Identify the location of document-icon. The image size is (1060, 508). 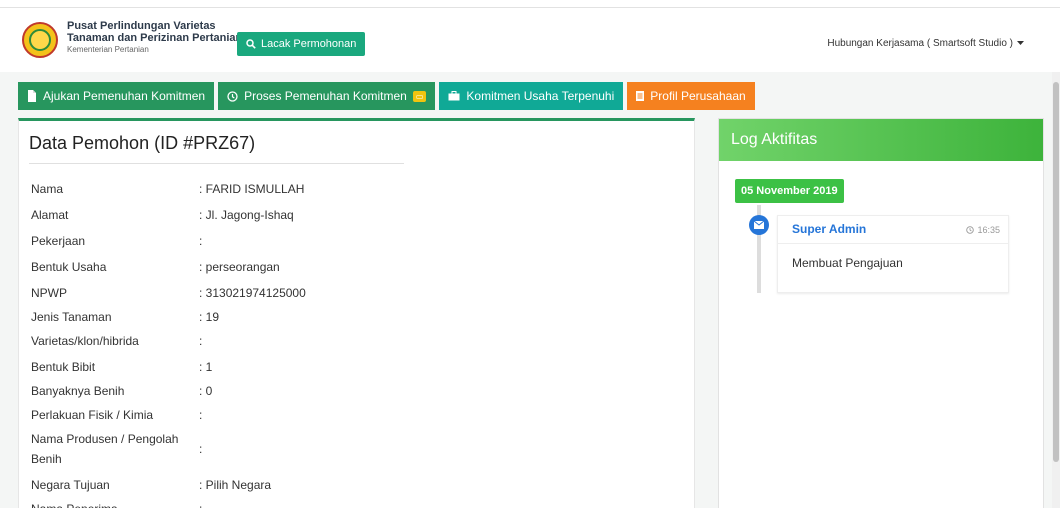
(640, 96).